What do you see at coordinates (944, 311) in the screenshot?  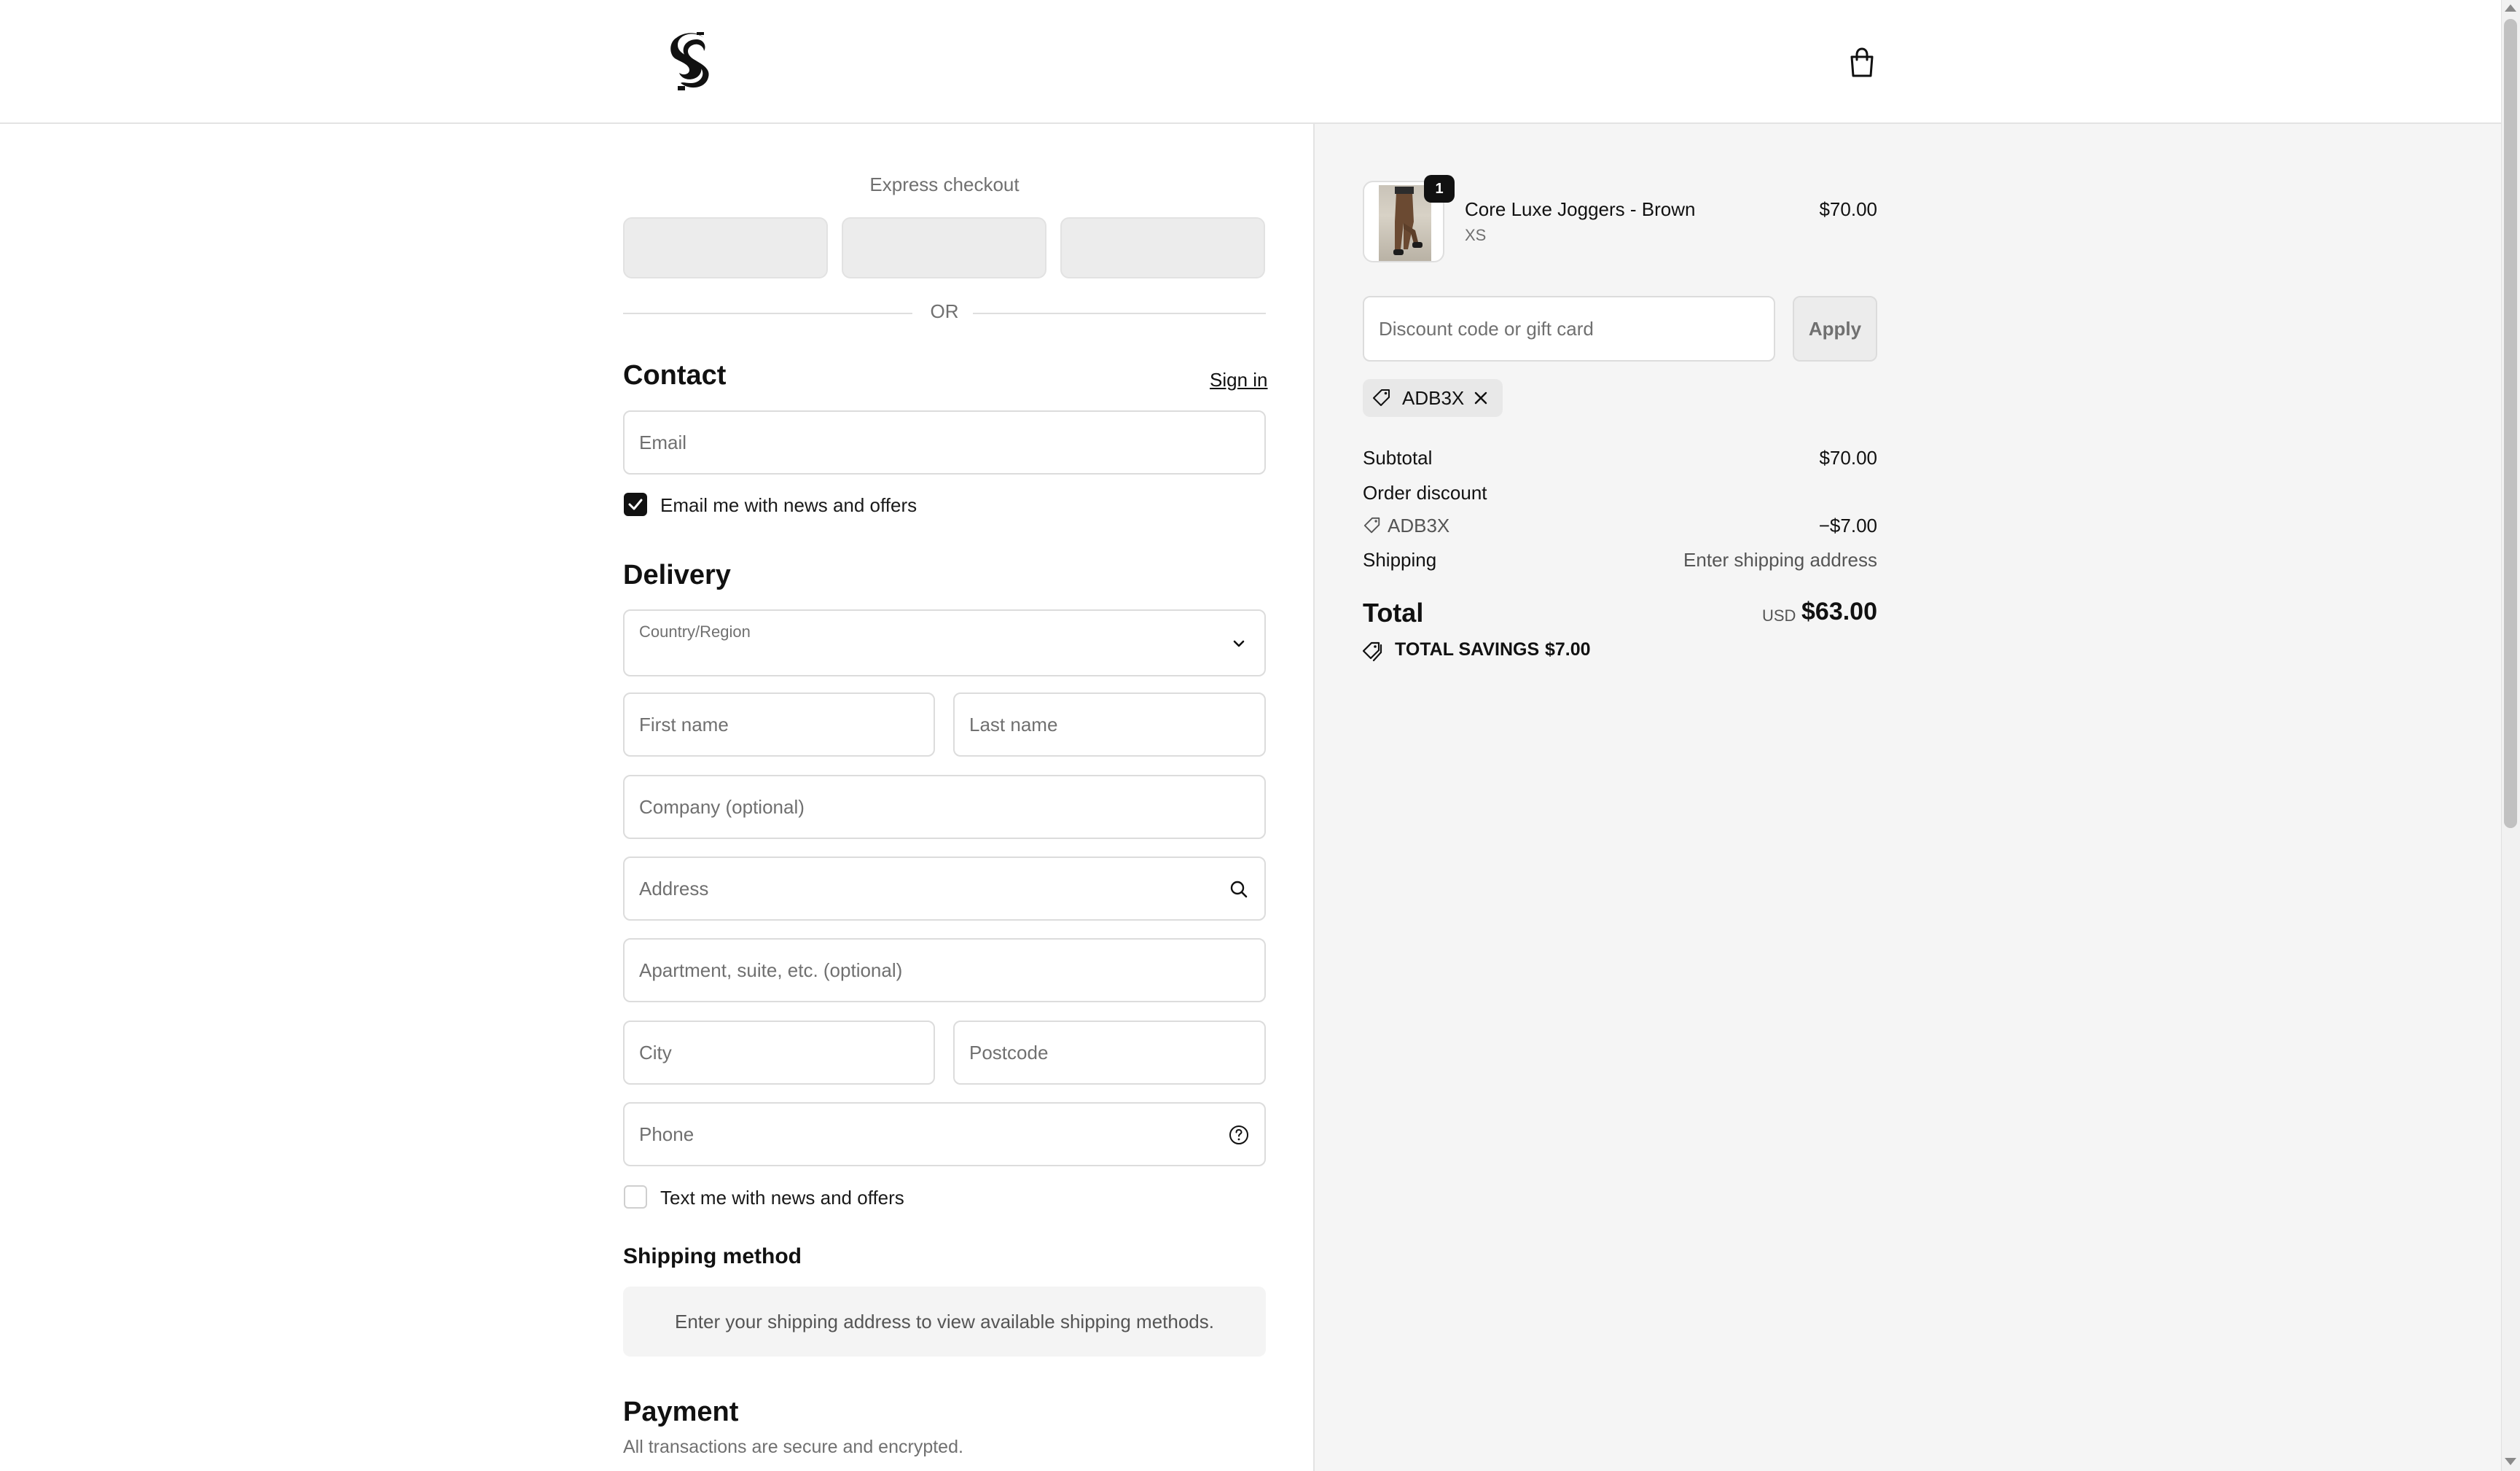 I see `or-text: OR` at bounding box center [944, 311].